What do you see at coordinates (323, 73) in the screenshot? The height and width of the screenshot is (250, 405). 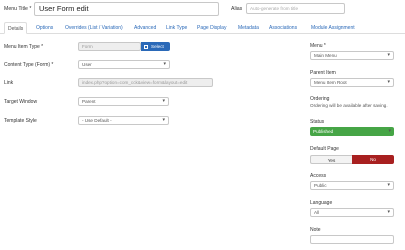 I see `parent-item-label: Parent Item` at bounding box center [323, 73].